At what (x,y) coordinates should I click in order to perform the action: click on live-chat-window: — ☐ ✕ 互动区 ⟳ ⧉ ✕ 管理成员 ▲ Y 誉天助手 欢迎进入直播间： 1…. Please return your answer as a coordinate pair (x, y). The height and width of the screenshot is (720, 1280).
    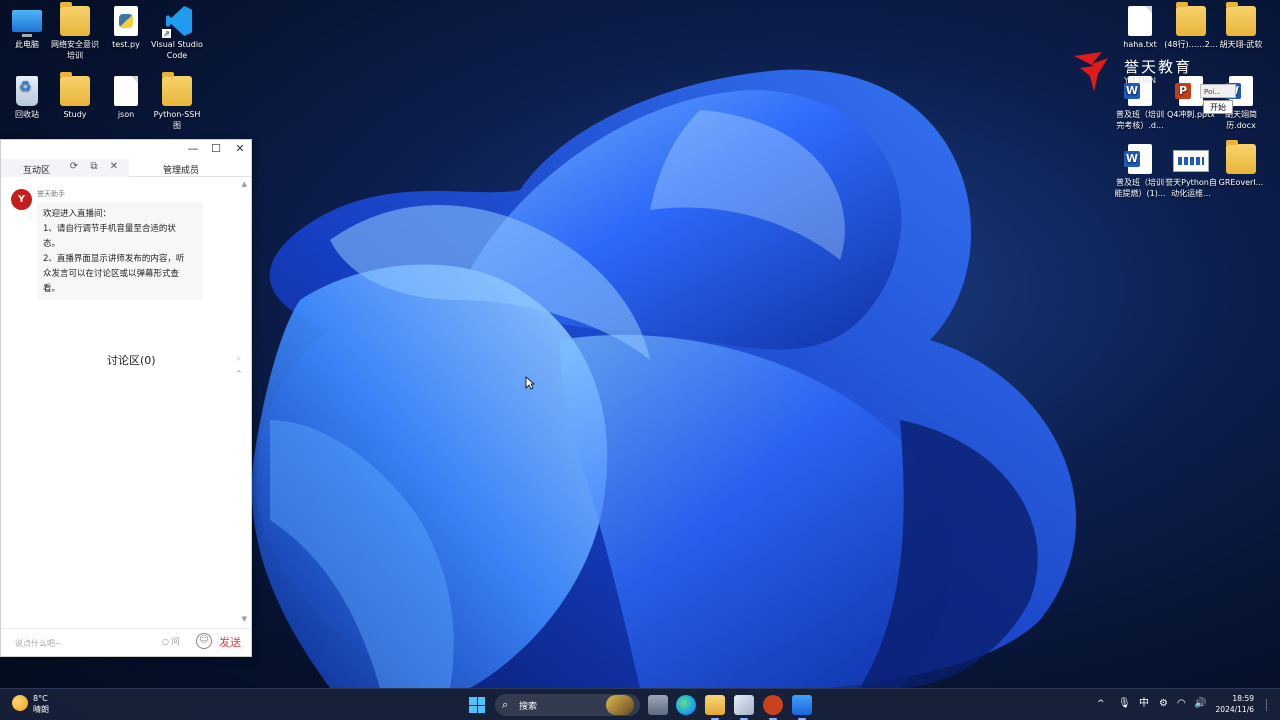
    Looking at the image, I should click on (126, 398).